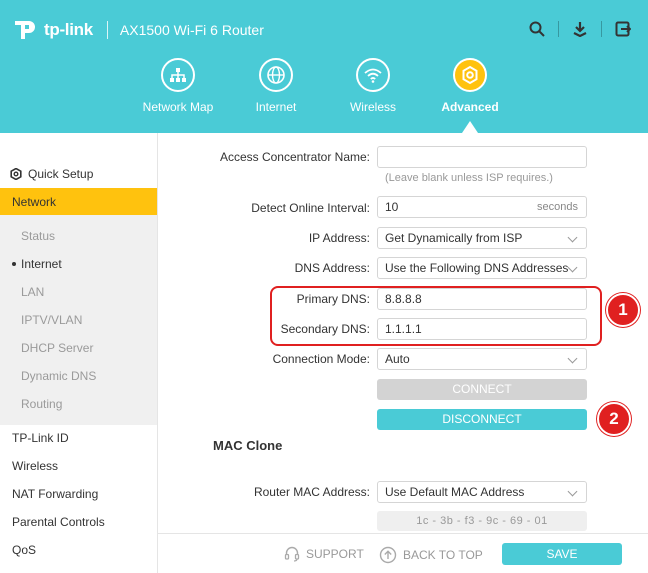 This screenshot has height=573, width=648. What do you see at coordinates (436, 316) in the screenshot?
I see `dns-highlight-box` at bounding box center [436, 316].